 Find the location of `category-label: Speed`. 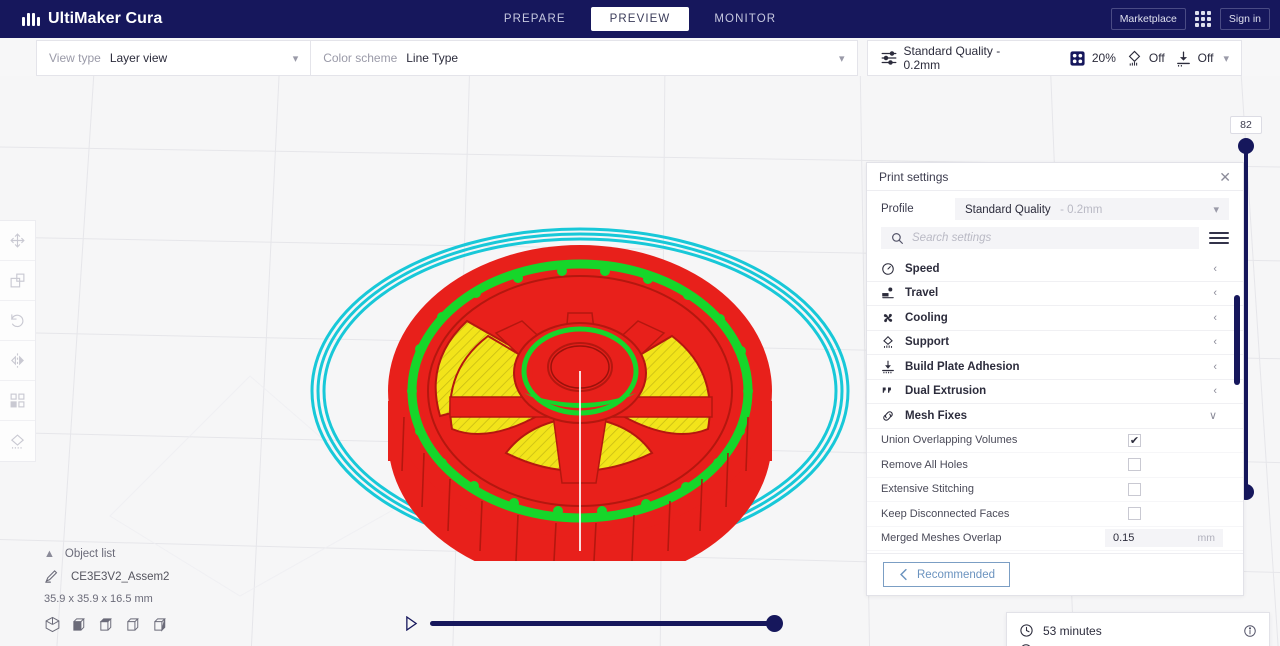

category-label: Speed is located at coordinates (922, 268).